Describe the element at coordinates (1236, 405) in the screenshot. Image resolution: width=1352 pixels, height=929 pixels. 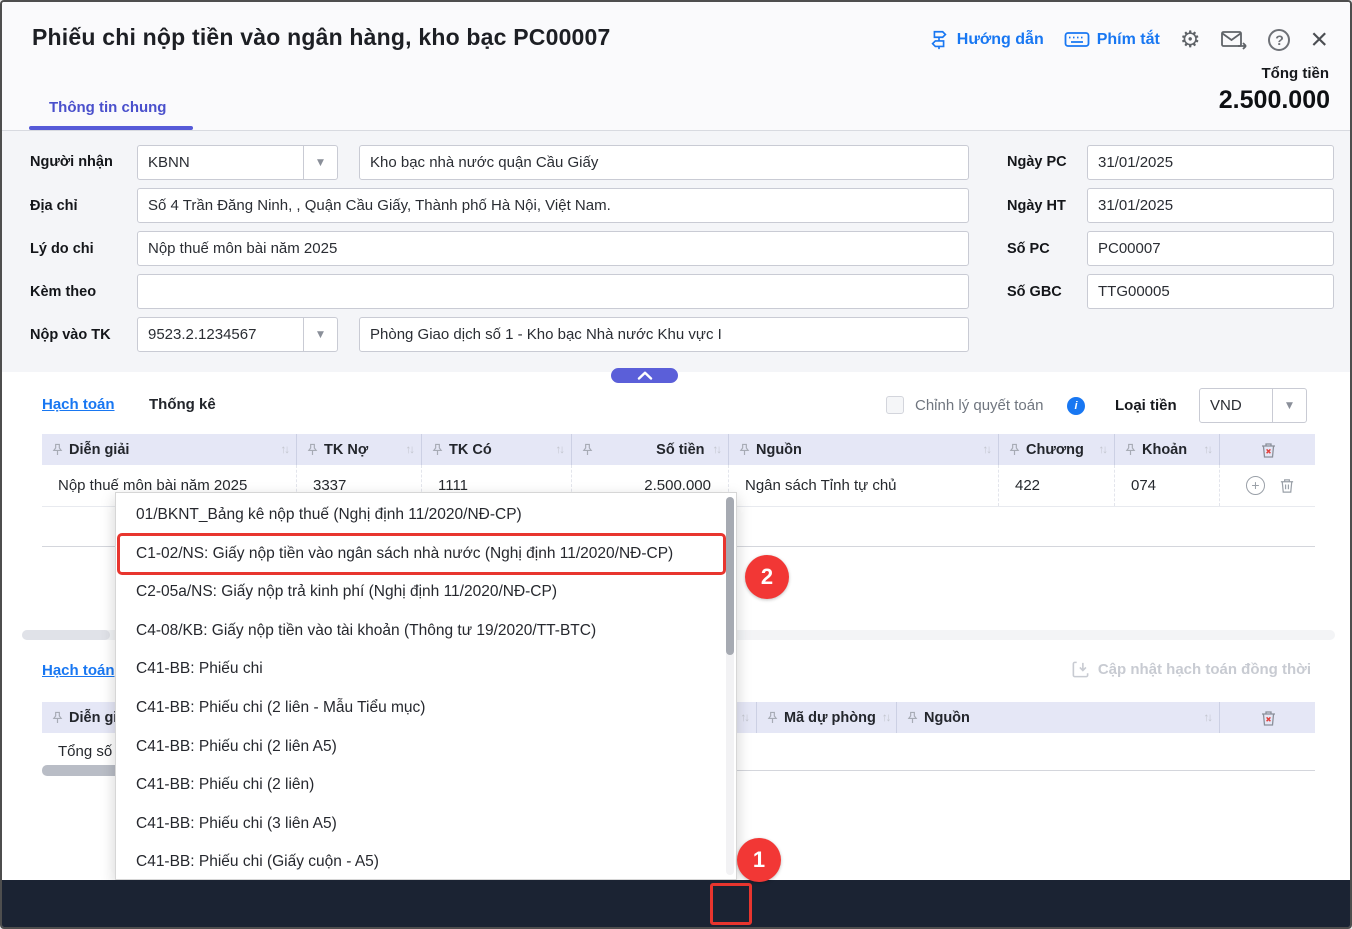
I see `currency-input` at that location.